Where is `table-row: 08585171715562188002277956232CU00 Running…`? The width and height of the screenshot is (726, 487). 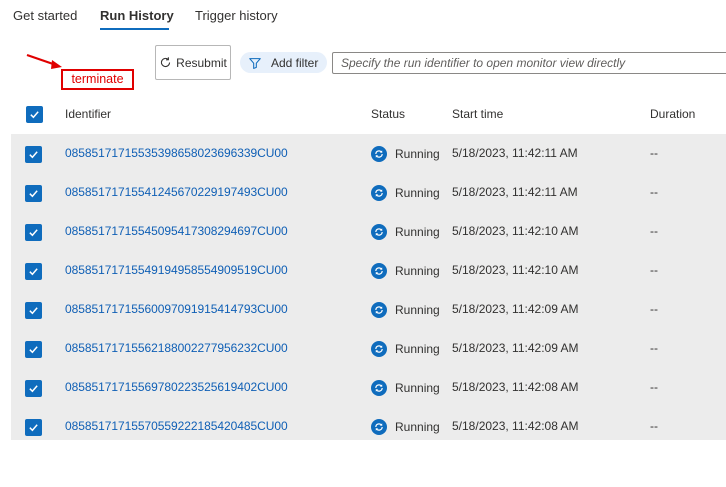
table-row: 08585171715562188002277956232CU00 Running… is located at coordinates (368, 348).